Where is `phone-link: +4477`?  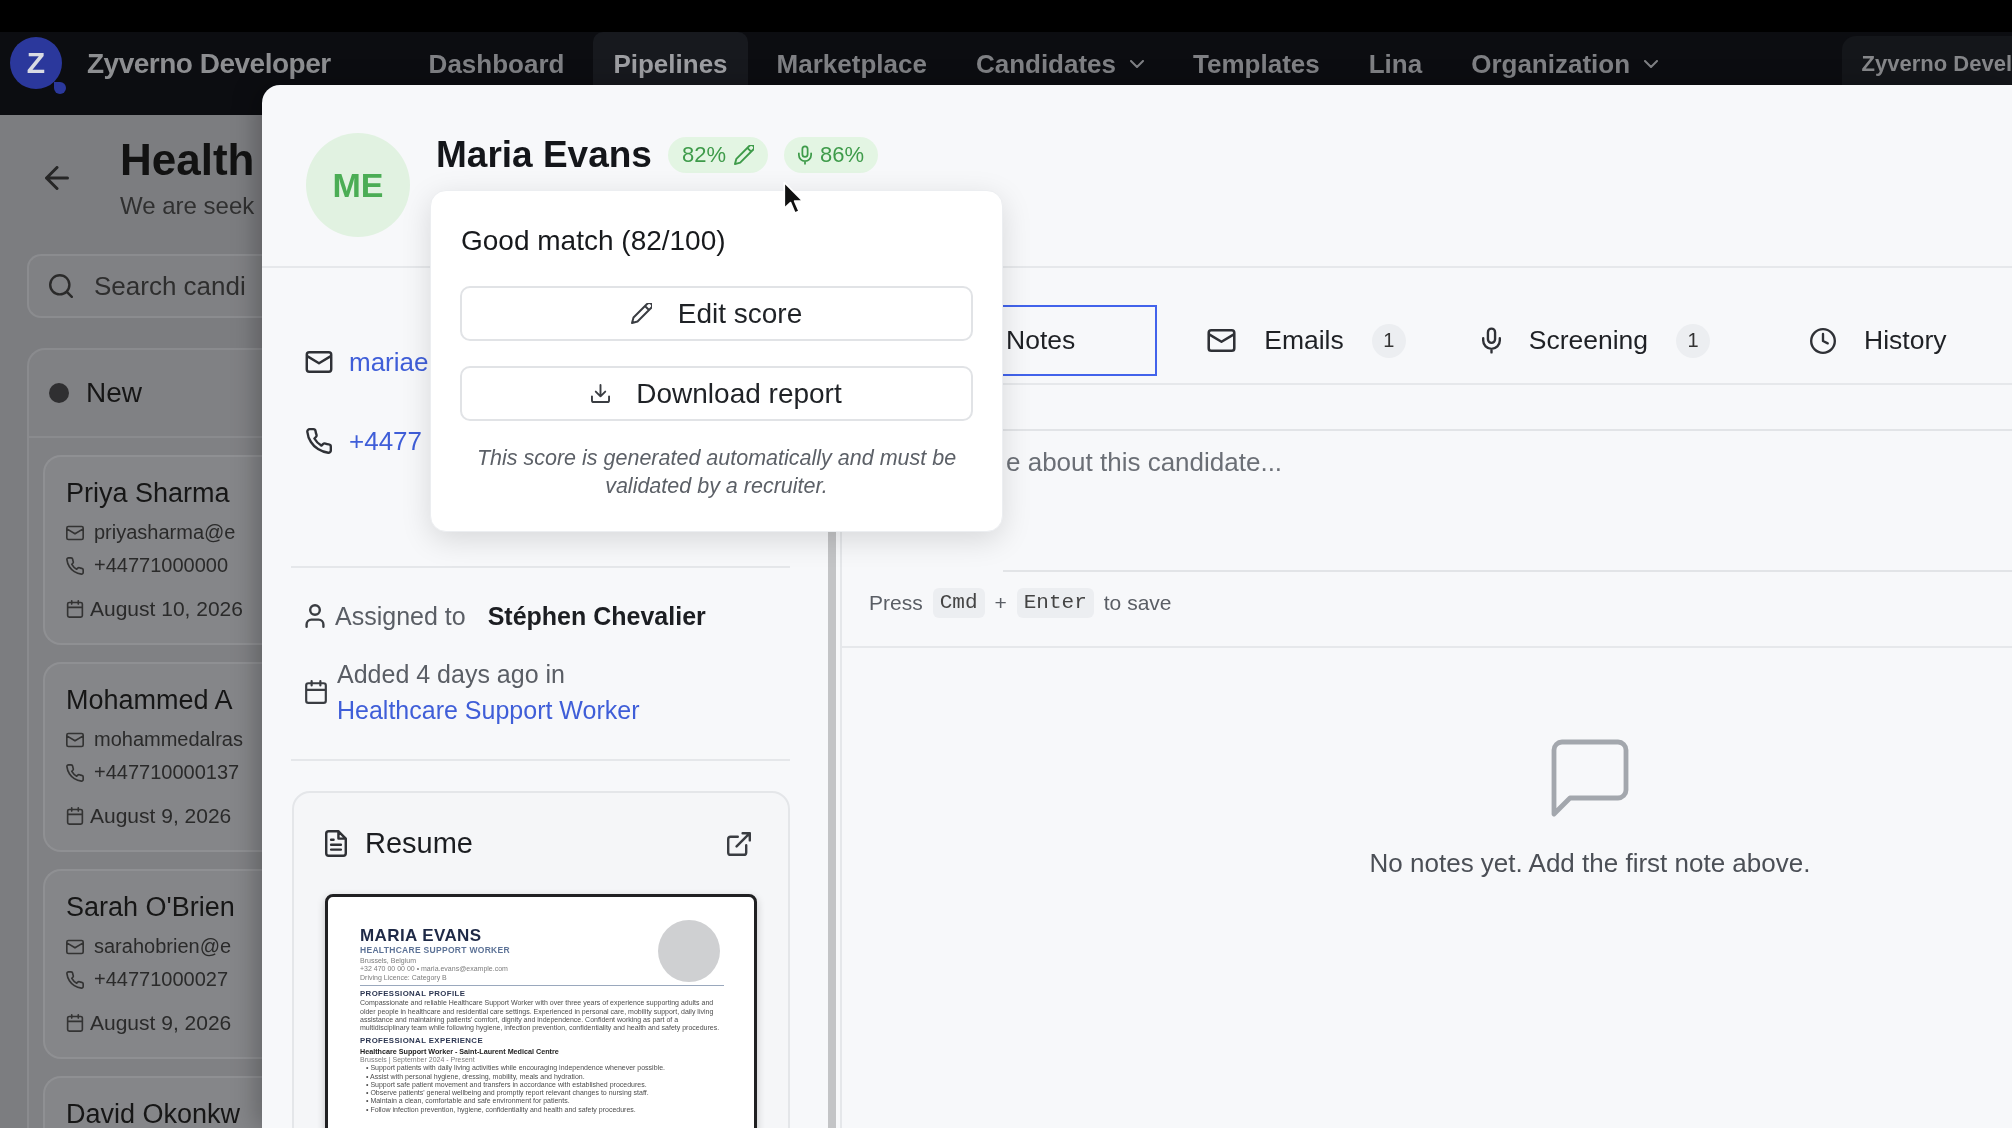
phone-link: +4477 is located at coordinates (386, 441).